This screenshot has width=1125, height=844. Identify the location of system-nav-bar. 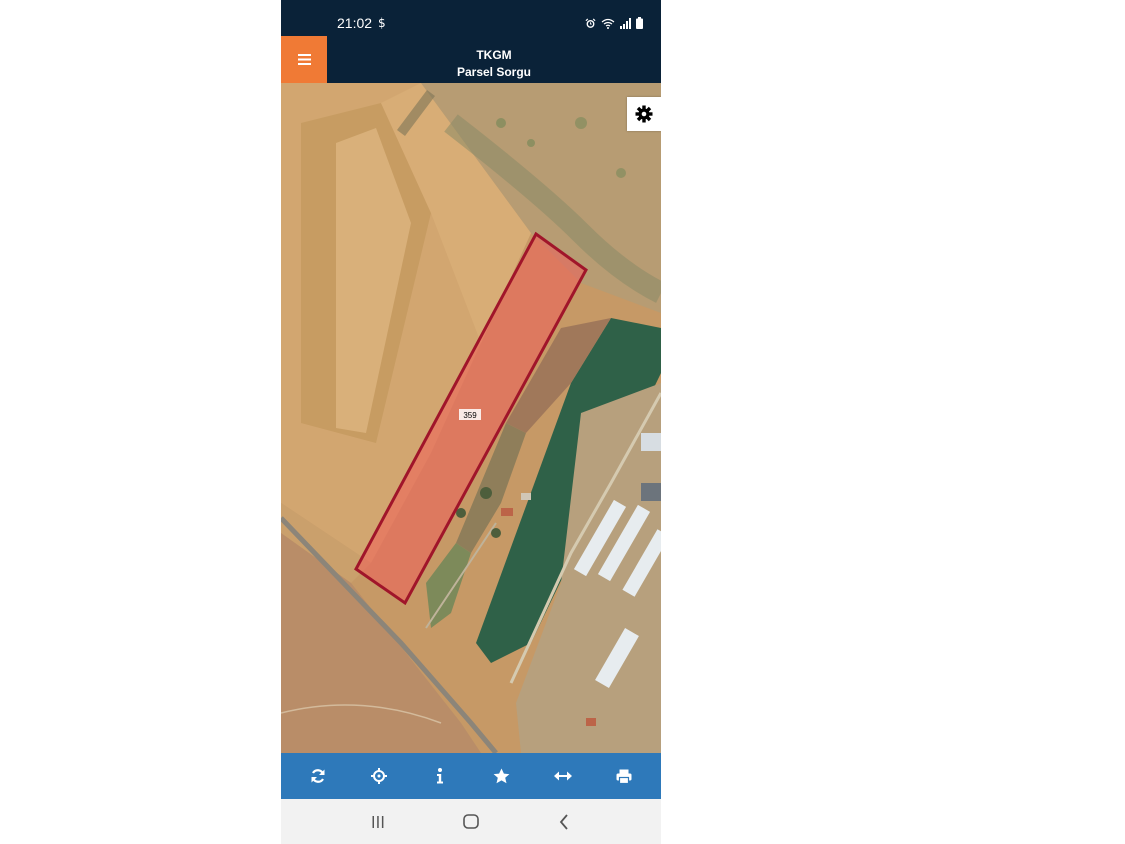
(471, 821).